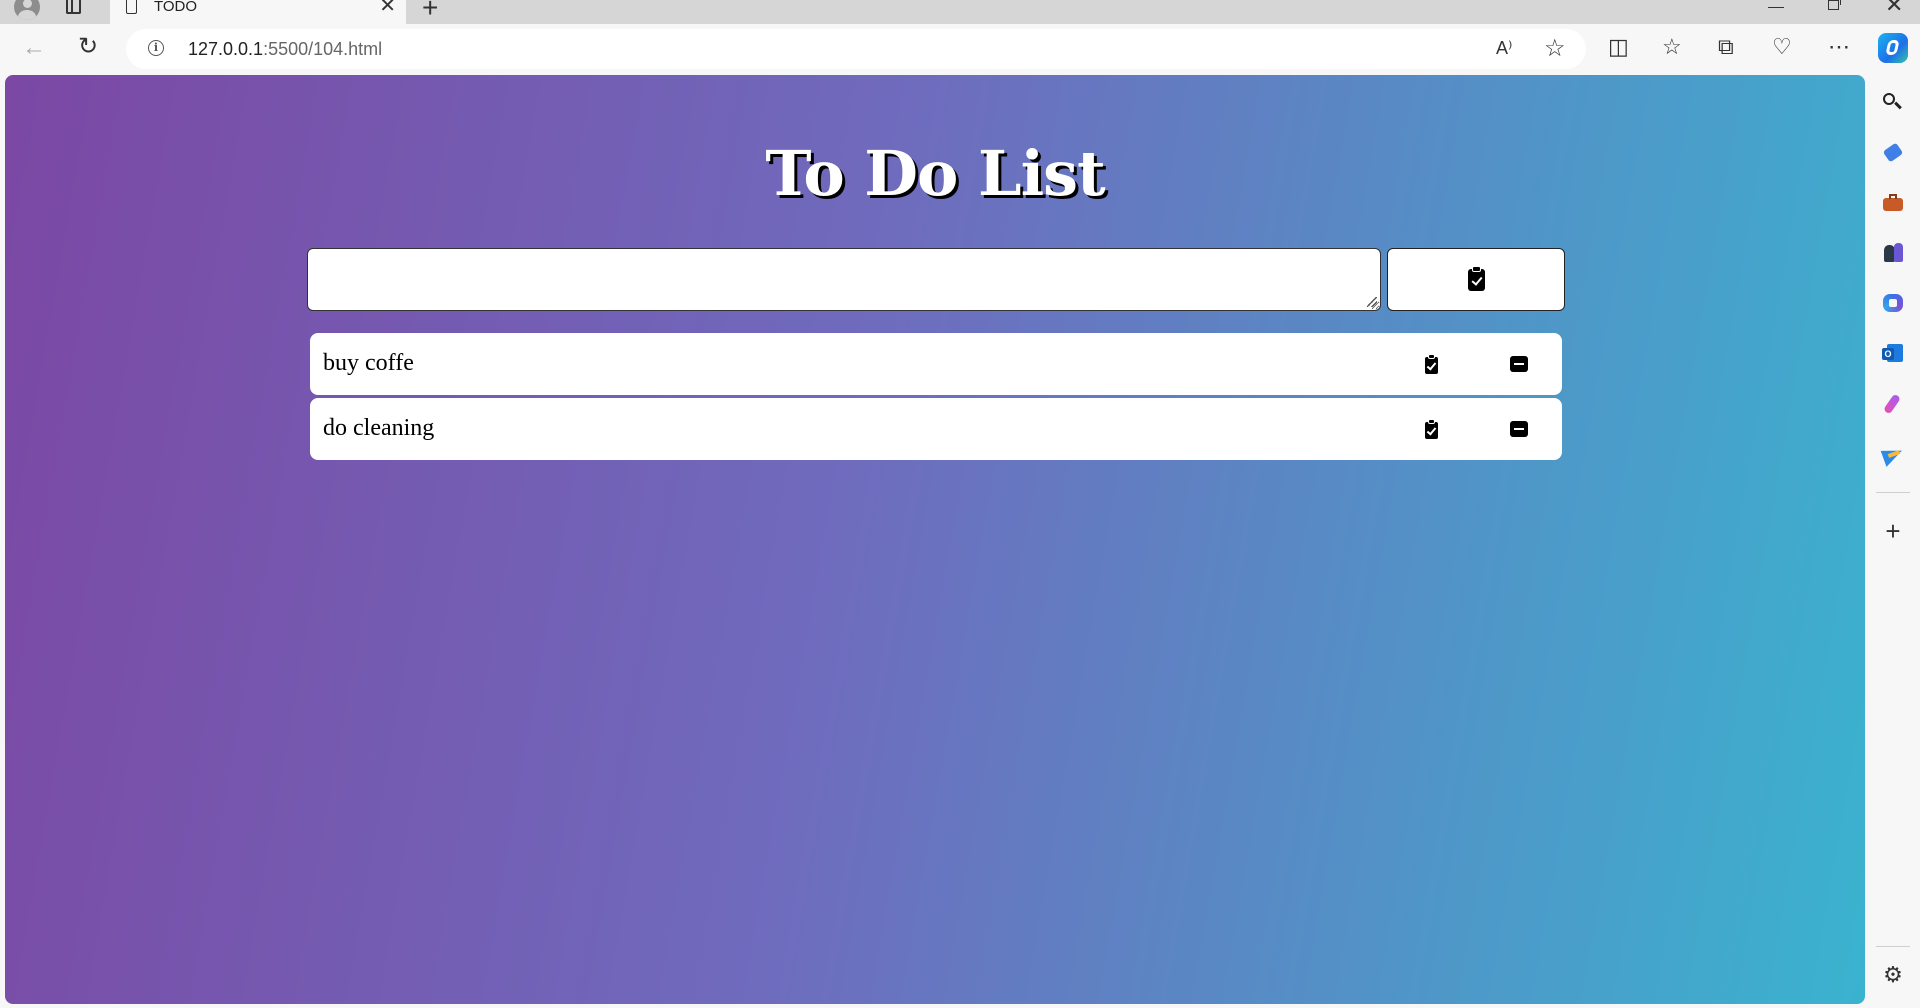 The height and width of the screenshot is (1008, 1920). Describe the element at coordinates (1776, 7) in the screenshot. I see `minimize-button` at that location.